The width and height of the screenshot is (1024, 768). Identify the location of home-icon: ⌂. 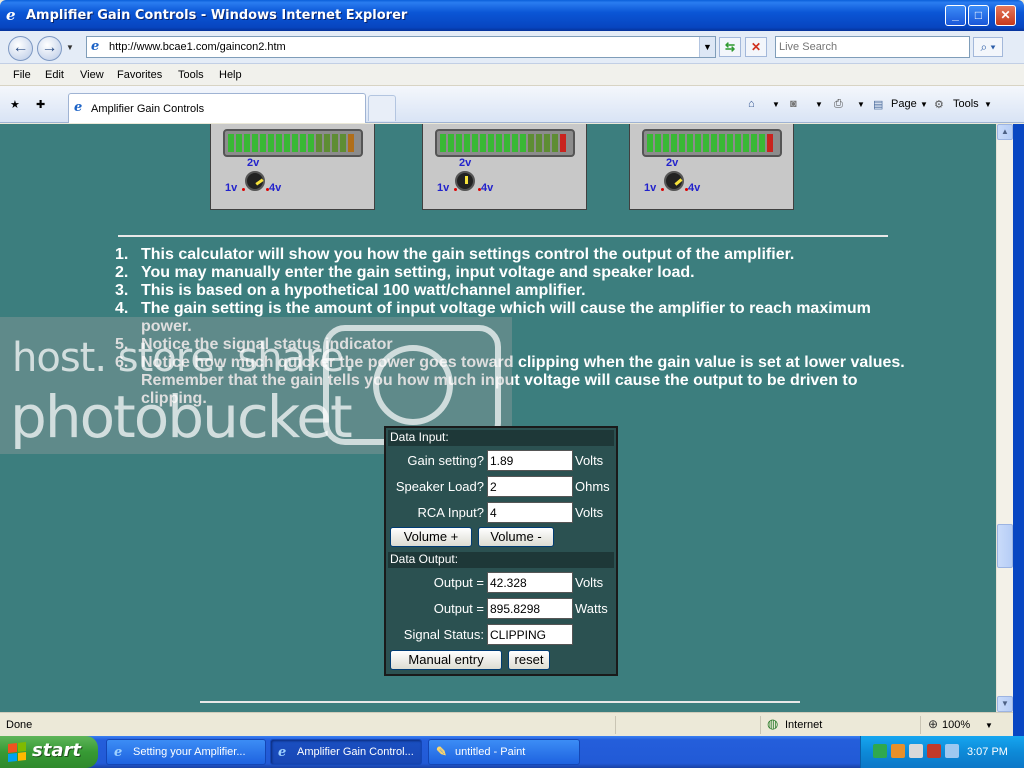
(751, 104).